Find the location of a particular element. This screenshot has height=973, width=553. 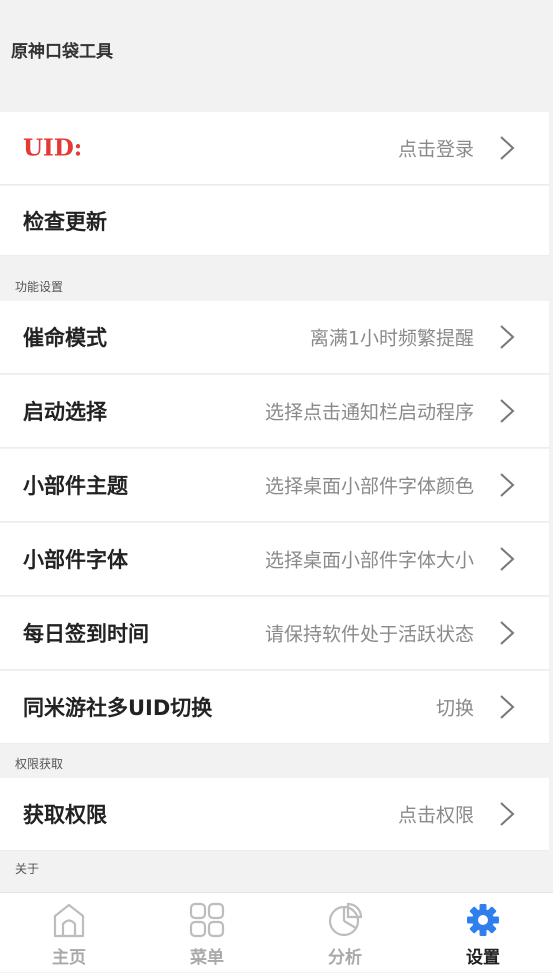

check-update-row: 检查更新 is located at coordinates (274, 221).